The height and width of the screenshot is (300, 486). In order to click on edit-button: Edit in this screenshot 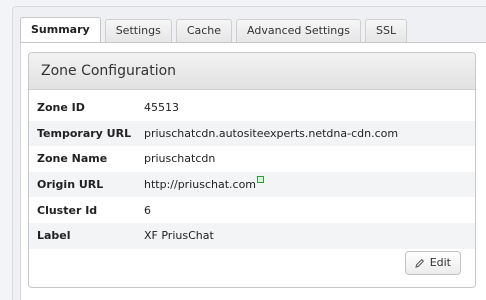, I will do `click(432, 263)`.